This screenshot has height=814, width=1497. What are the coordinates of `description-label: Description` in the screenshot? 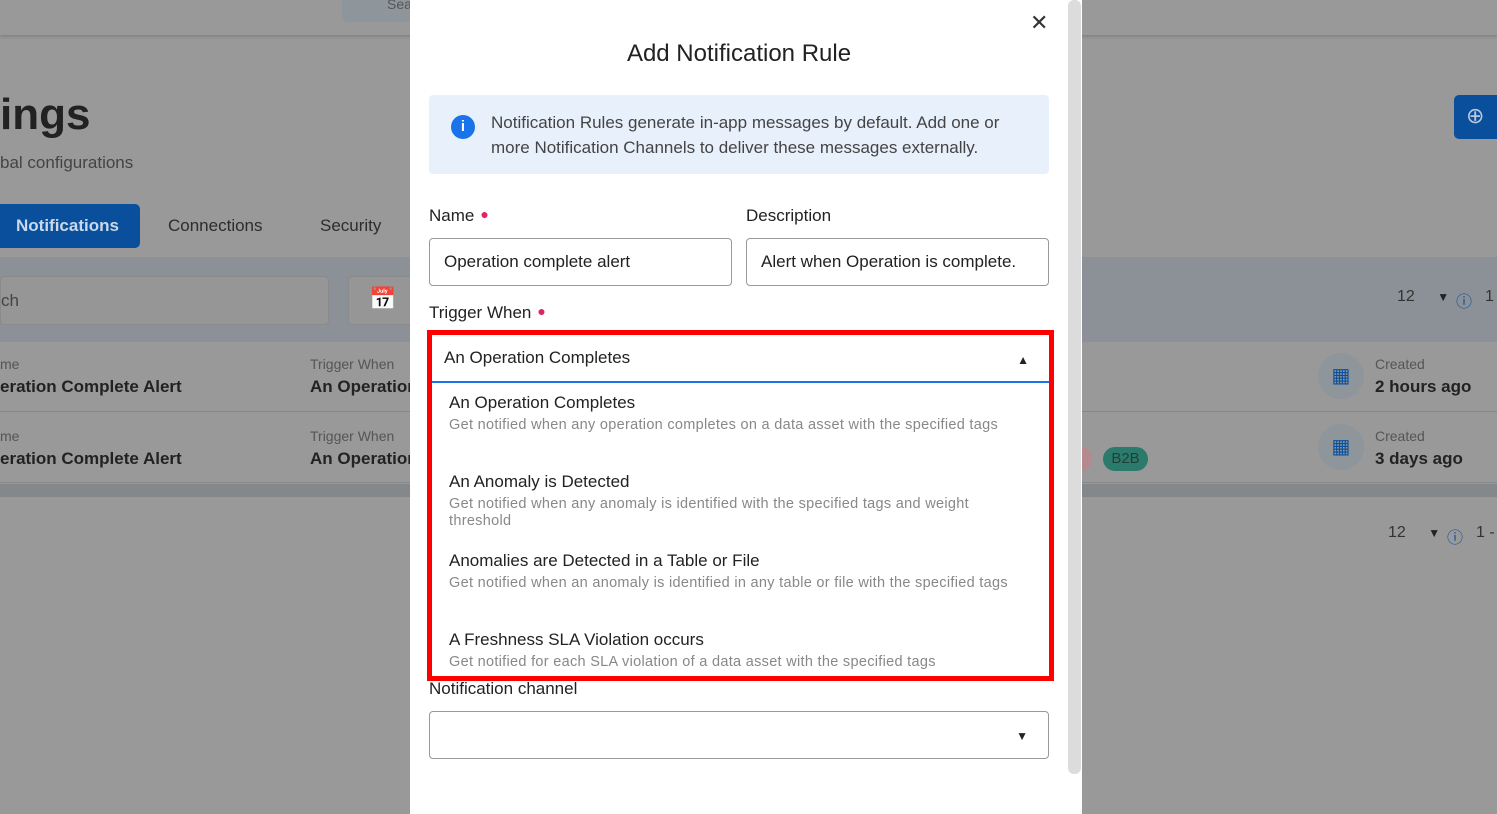 It's located at (789, 215).